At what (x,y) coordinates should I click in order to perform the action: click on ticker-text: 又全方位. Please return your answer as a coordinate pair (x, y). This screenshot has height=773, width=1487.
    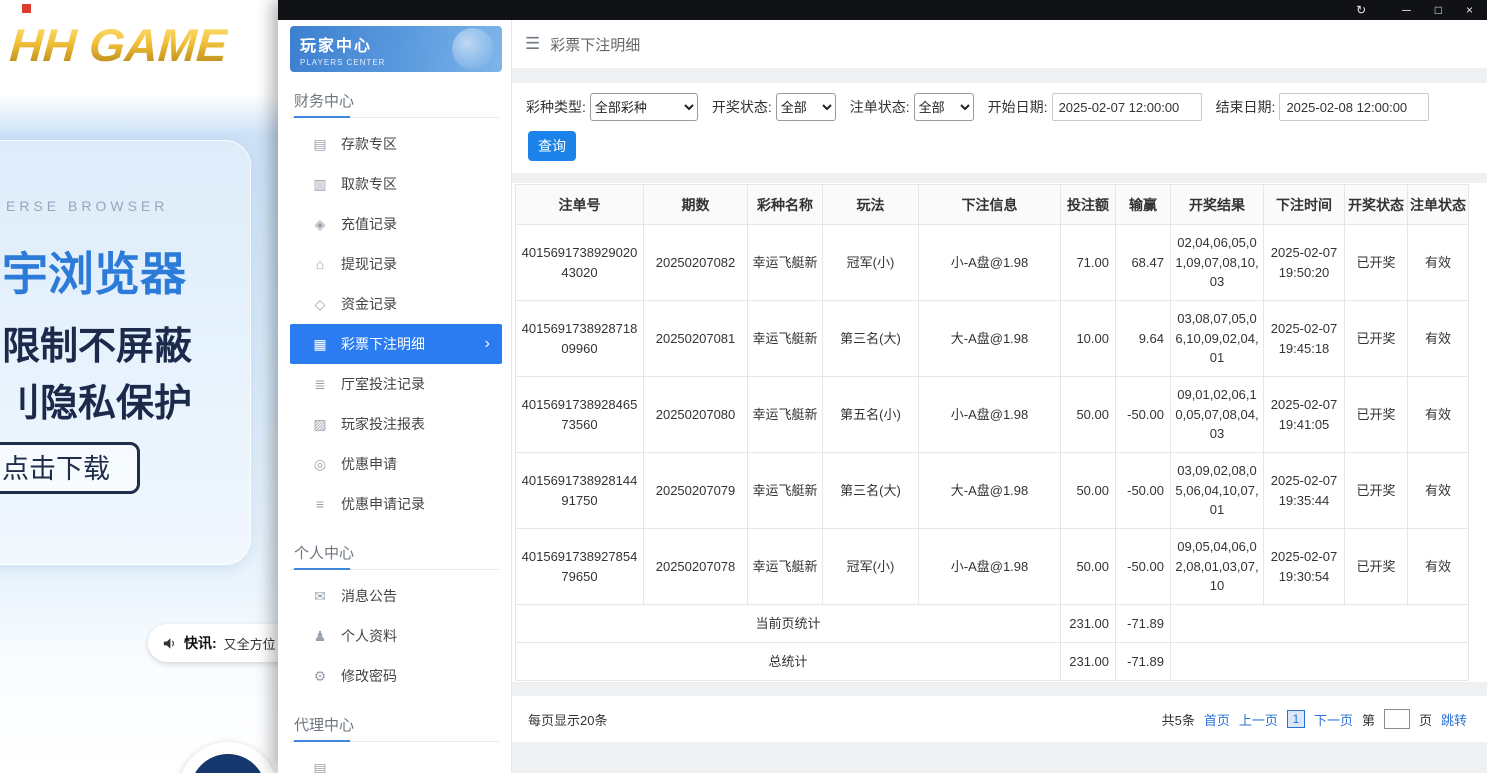
    Looking at the image, I should click on (249, 644).